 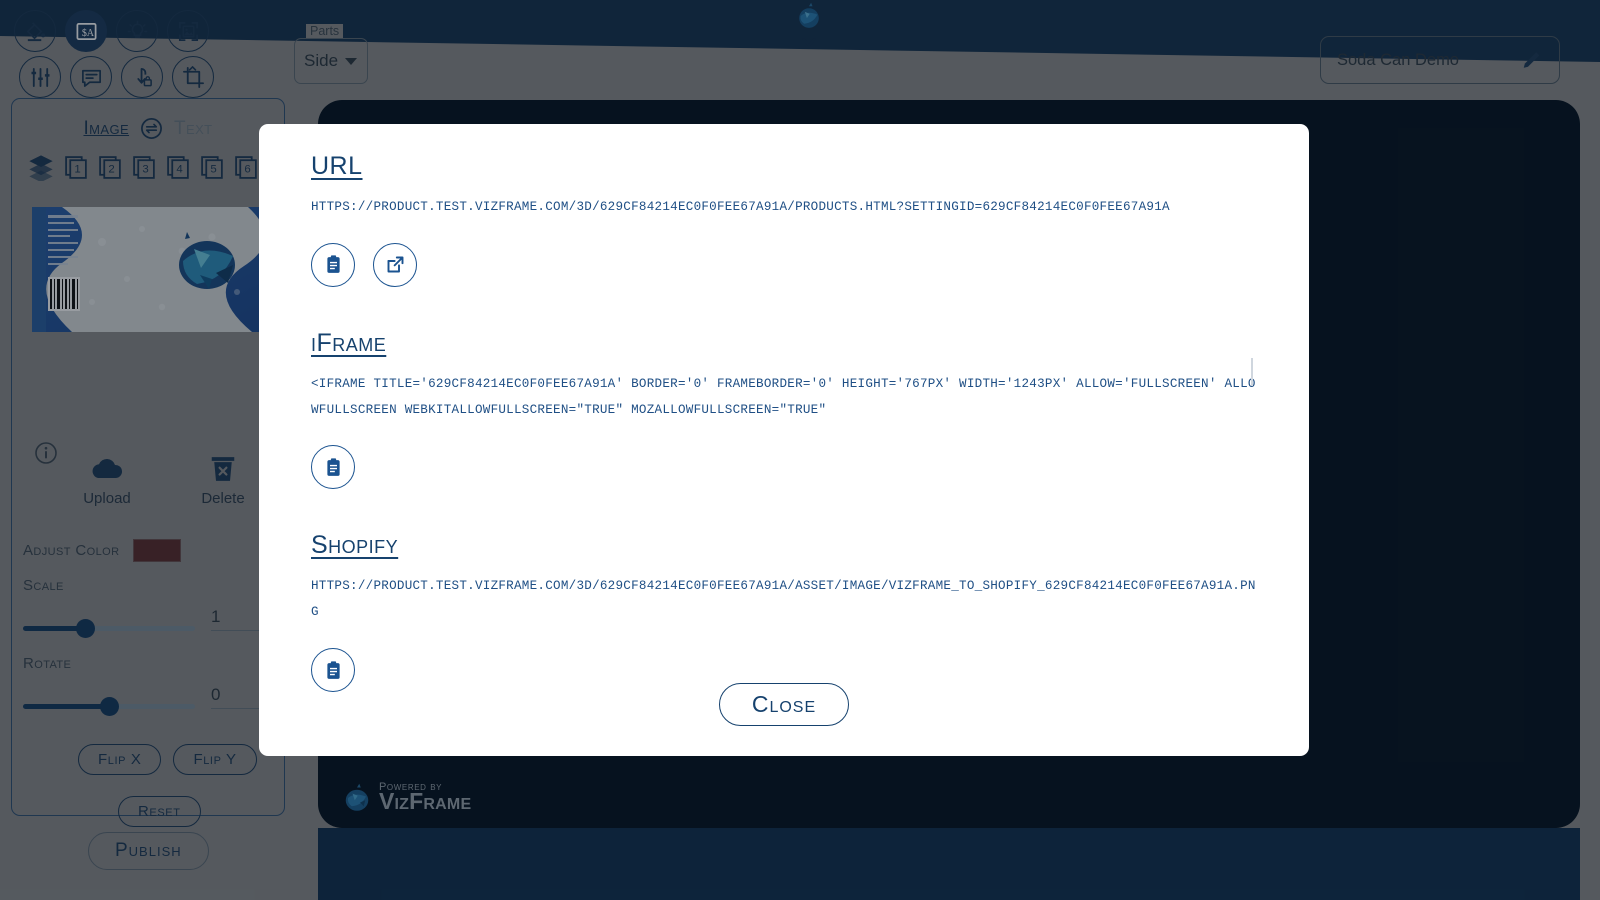 I want to click on iframe-actions, so click(x=784, y=467).